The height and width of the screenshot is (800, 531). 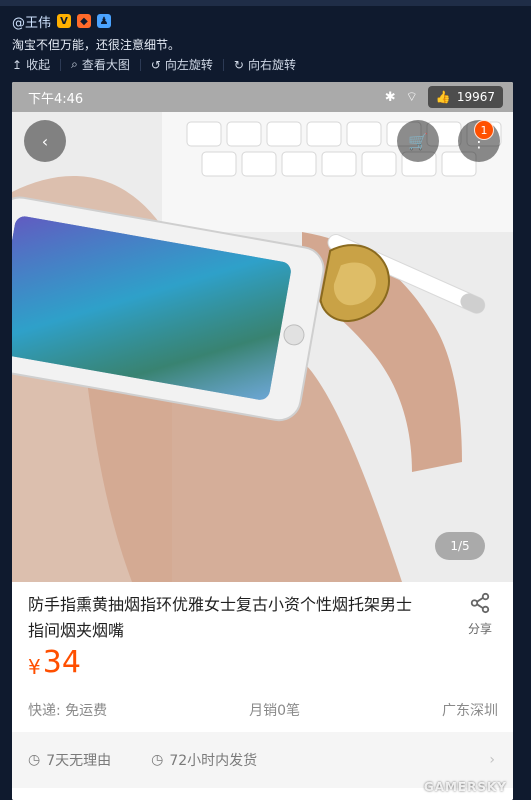 I want to click on collapse-button: ↥ 收起, so click(x=31, y=64).